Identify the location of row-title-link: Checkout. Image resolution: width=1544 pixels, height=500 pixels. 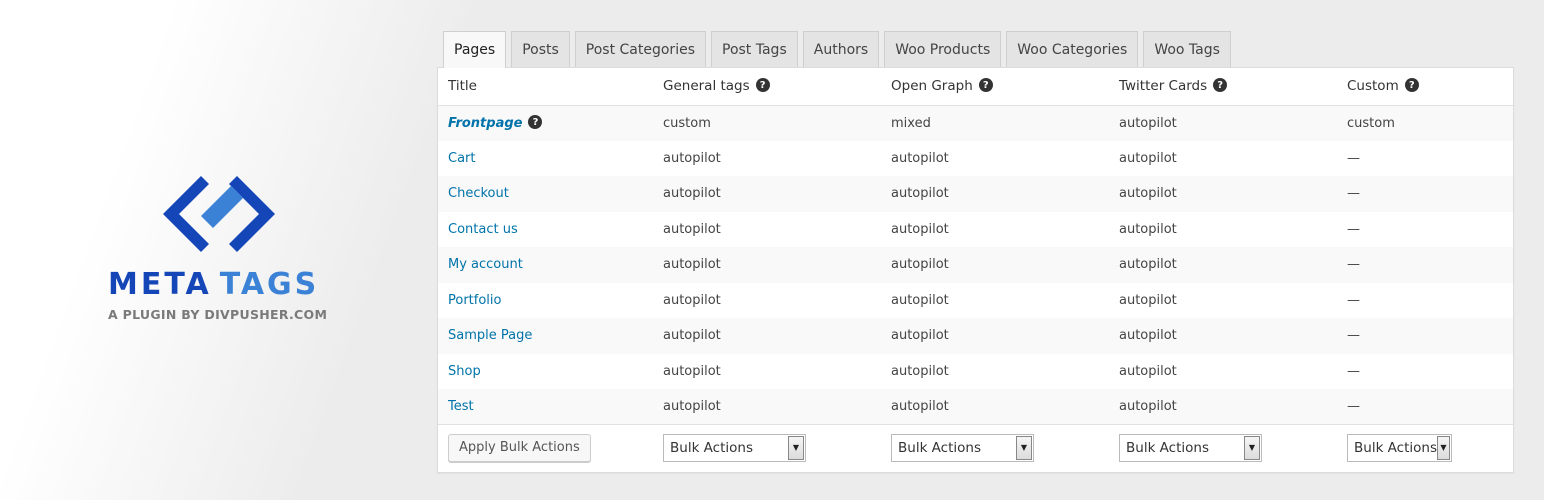
(478, 193).